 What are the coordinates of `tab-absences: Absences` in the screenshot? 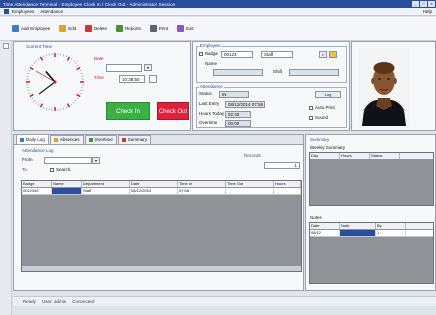 It's located at (66, 139).